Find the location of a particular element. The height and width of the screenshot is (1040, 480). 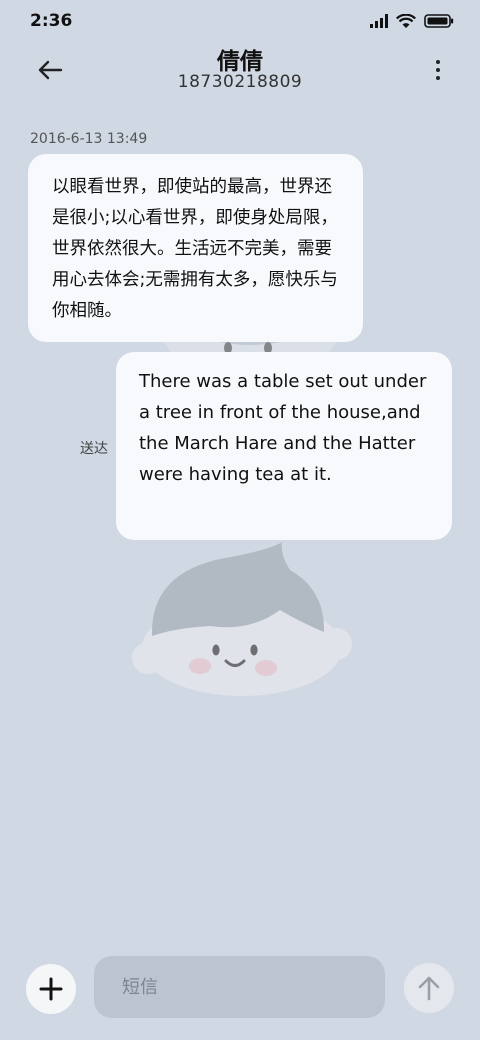

message-composer is located at coordinates (240, 990).